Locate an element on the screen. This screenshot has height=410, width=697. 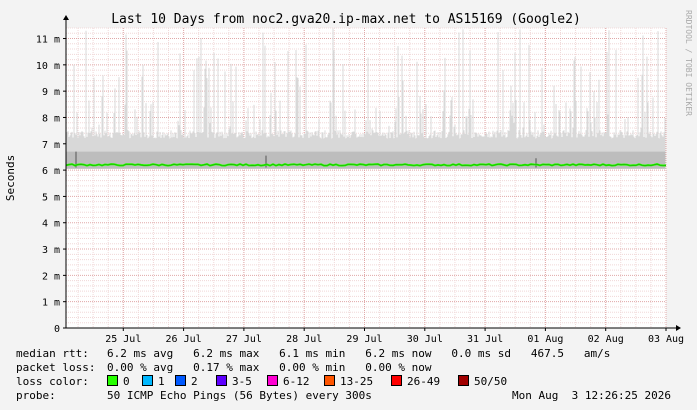
loss-color-item: 0 is located at coordinates (118, 381).